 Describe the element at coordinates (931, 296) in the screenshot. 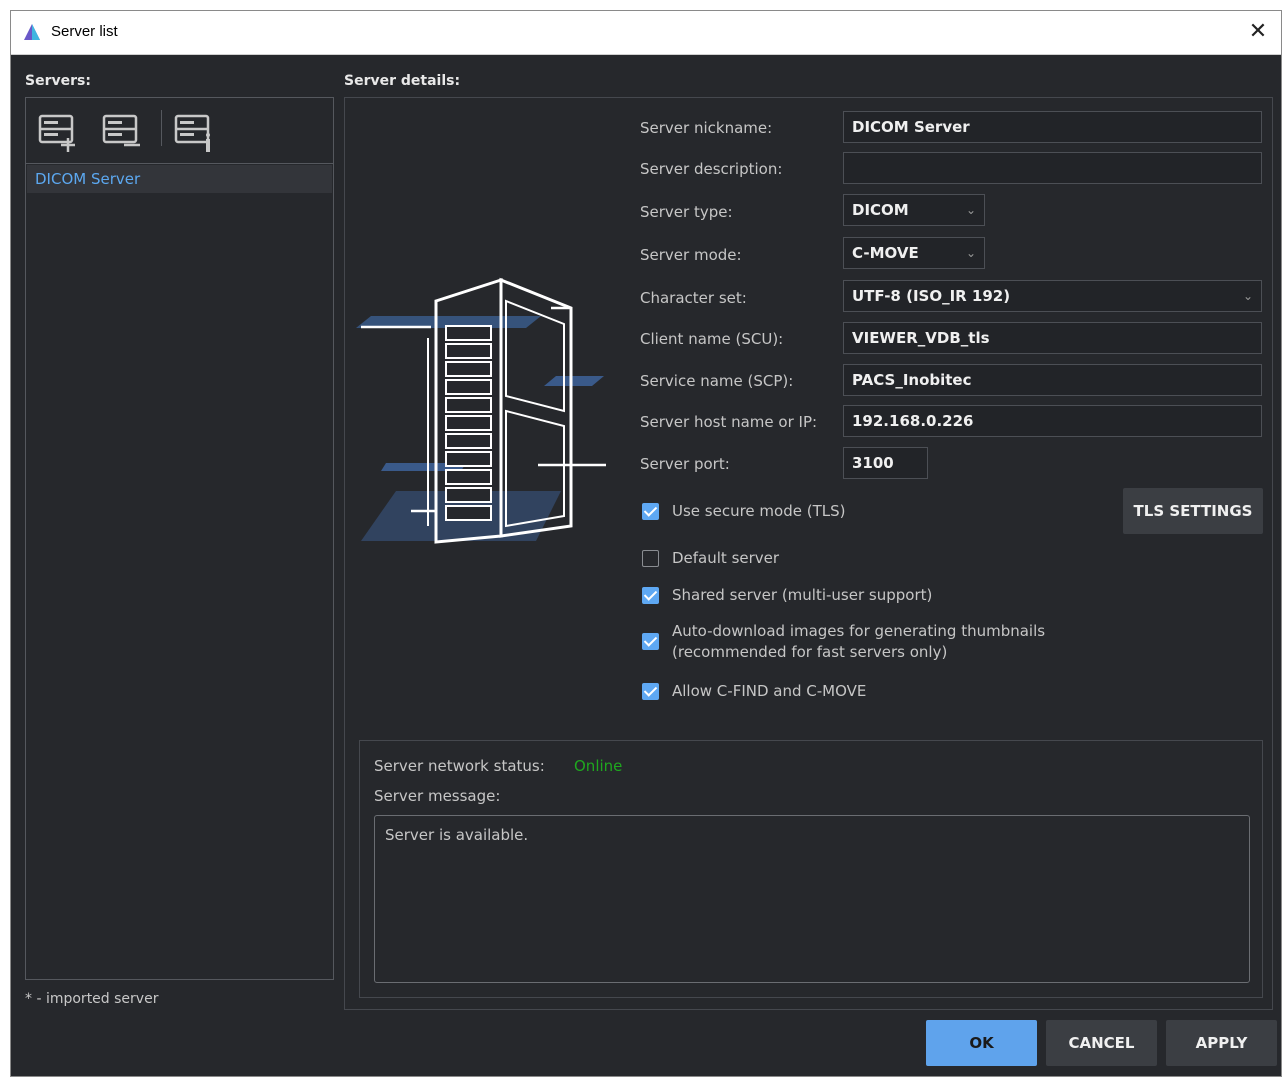

I see `charset-value: UTF-8 (ISO_IR 192)` at that location.